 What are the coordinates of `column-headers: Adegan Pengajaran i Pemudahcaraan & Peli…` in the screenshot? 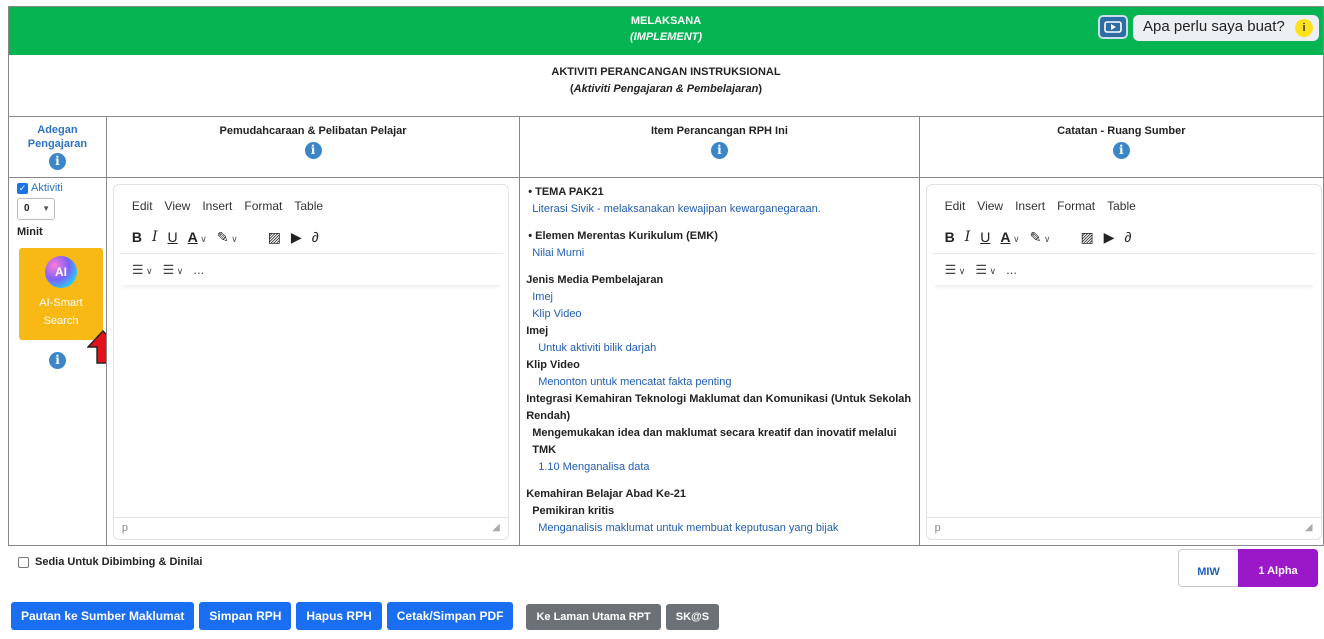 It's located at (666, 147).